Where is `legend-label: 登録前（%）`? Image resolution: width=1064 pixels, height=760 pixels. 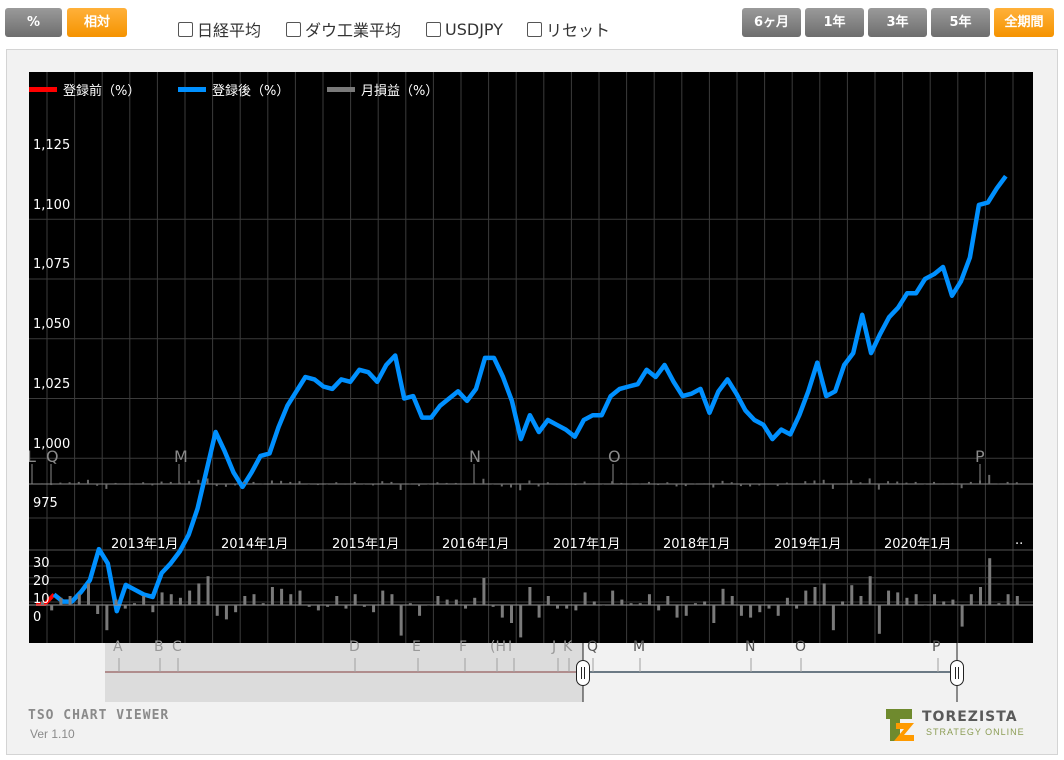 legend-label: 登録前（%） is located at coordinates (102, 91).